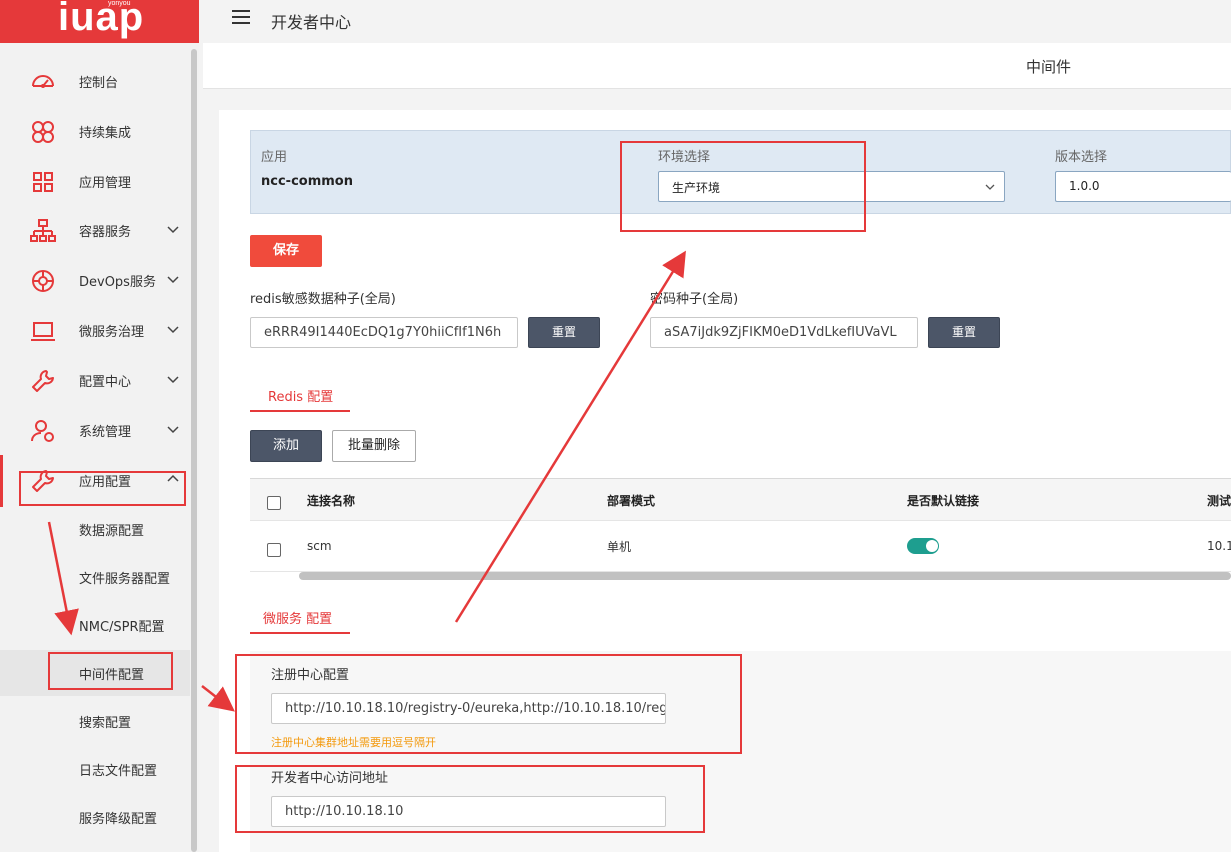 The width and height of the screenshot is (1231, 852). What do you see at coordinates (1081, 157) in the screenshot?
I see `version-label: 版本选择` at bounding box center [1081, 157].